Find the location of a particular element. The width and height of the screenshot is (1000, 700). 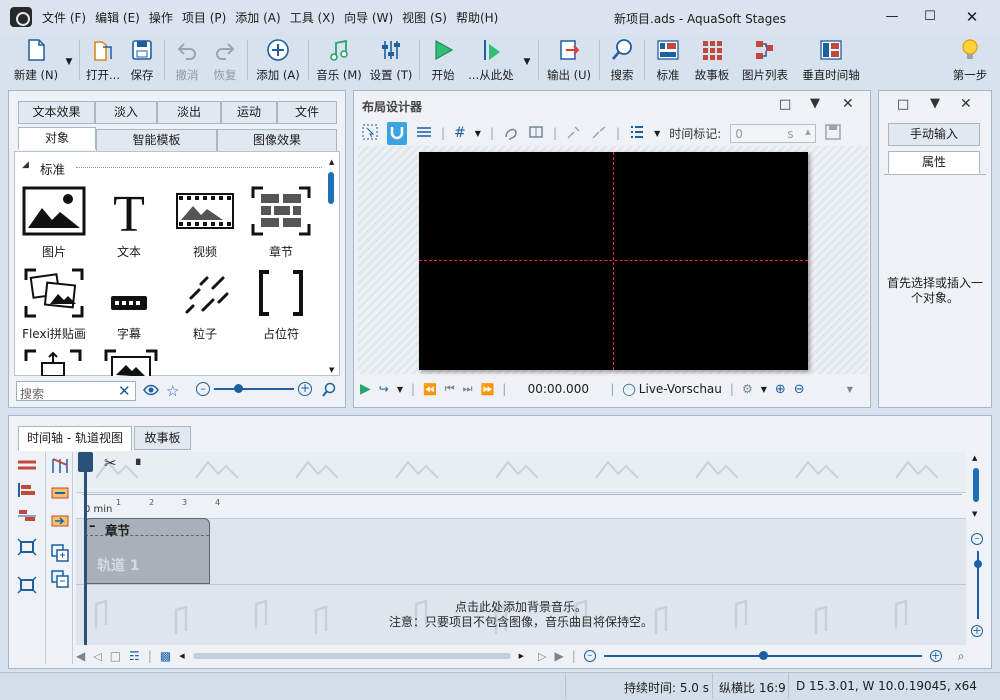

tab-file: 文件 is located at coordinates (307, 112).